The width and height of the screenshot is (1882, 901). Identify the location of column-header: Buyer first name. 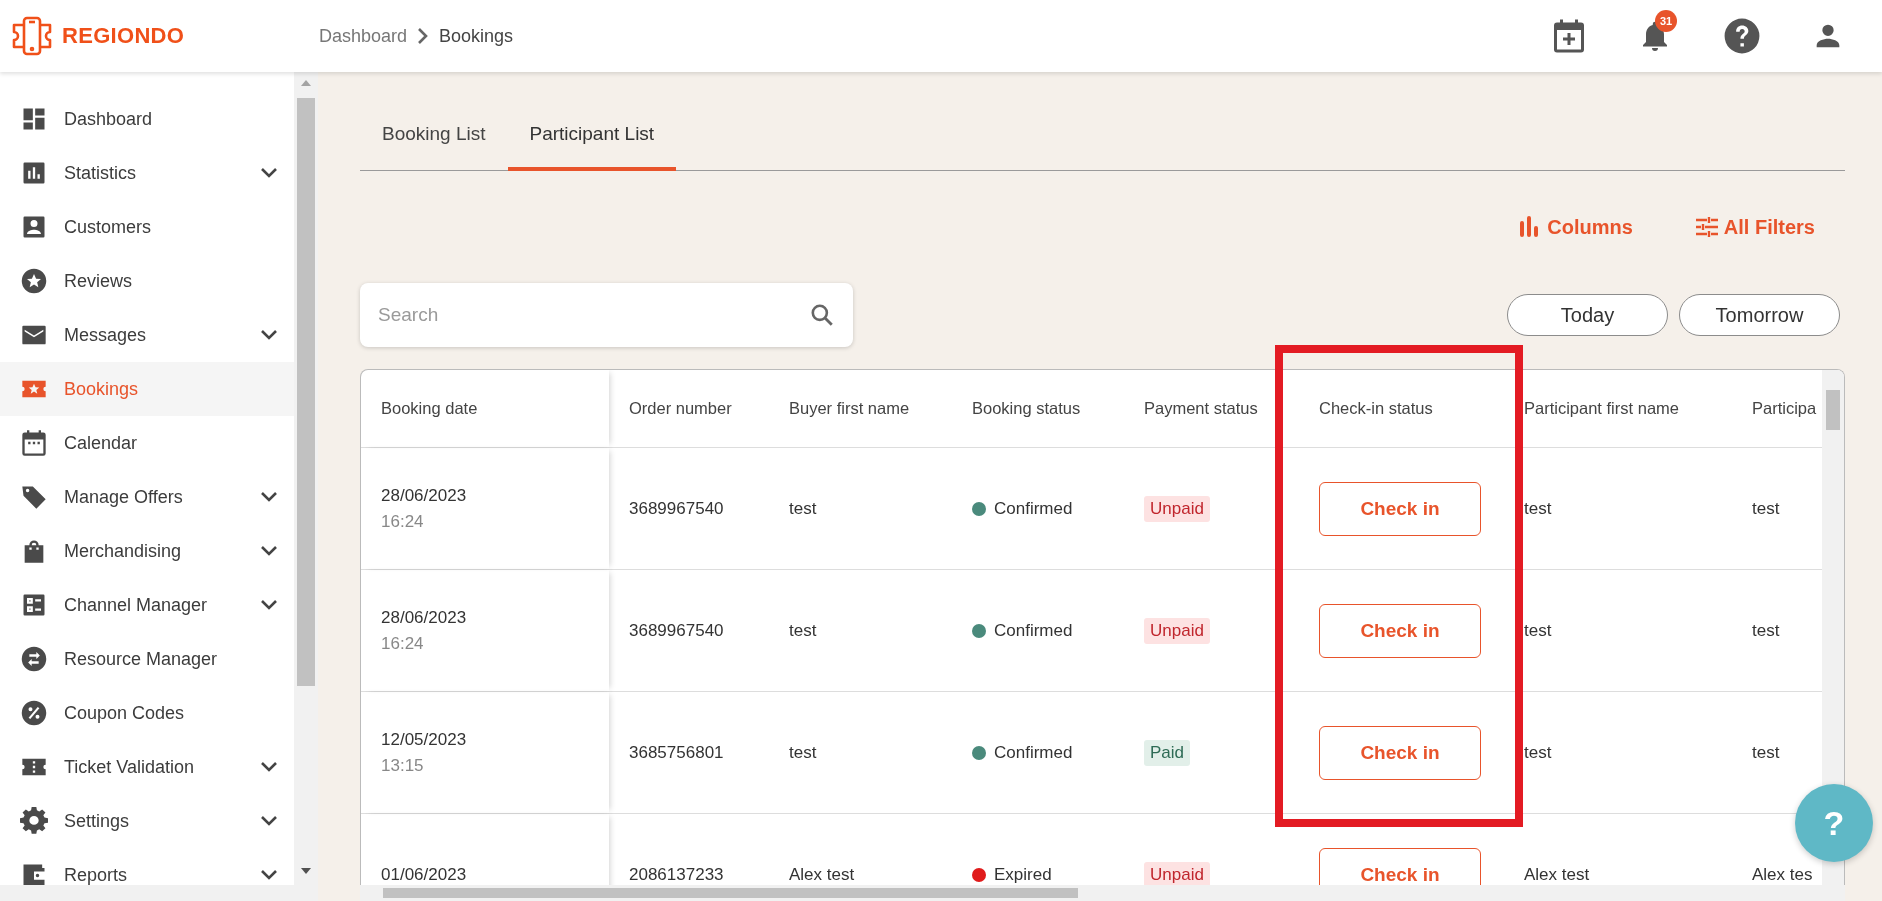
(860, 408).